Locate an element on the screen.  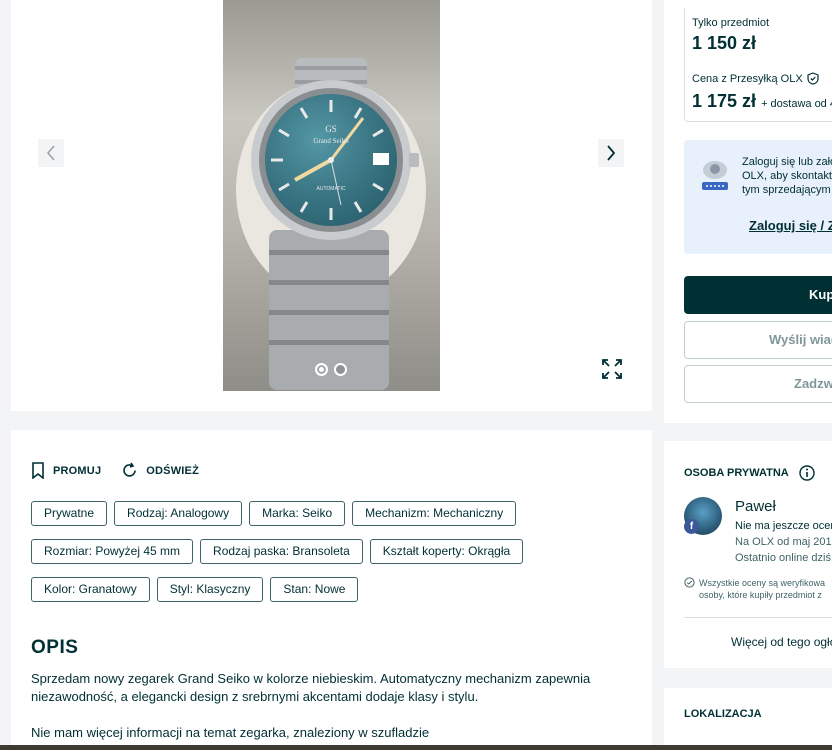
check-circle-icon is located at coordinates (689, 582).